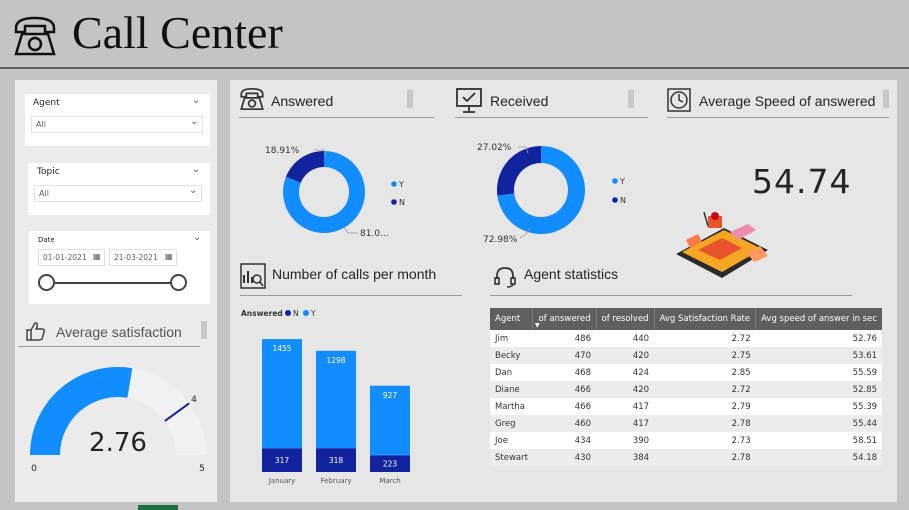  Describe the element at coordinates (46, 103) in the screenshot. I see `agent-slicer-label: Agent` at that location.